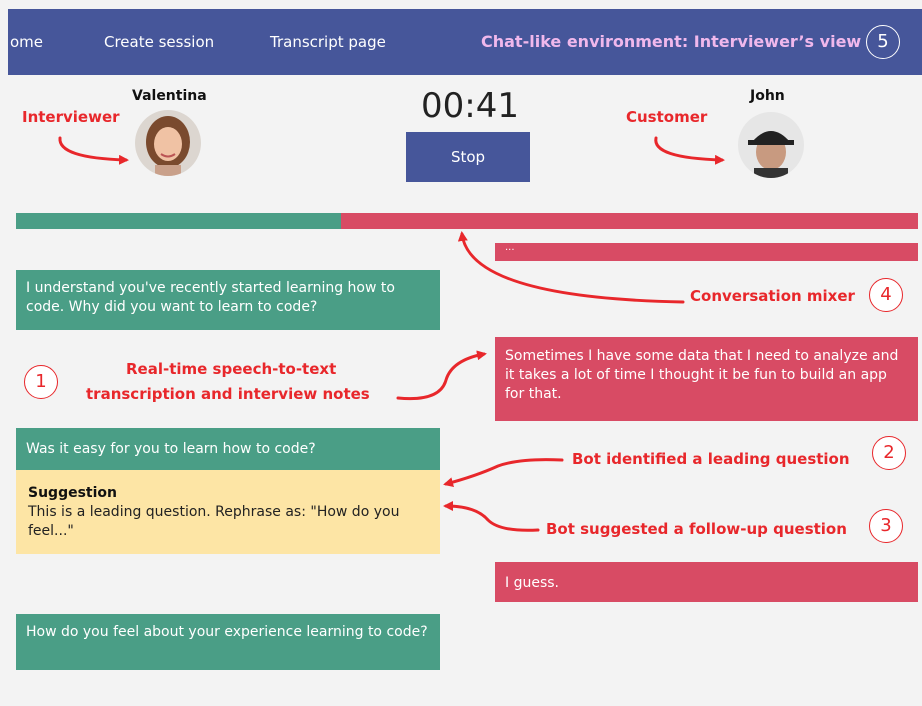 The image size is (922, 706). I want to click on arrow-interviewer, so click(93, 150).